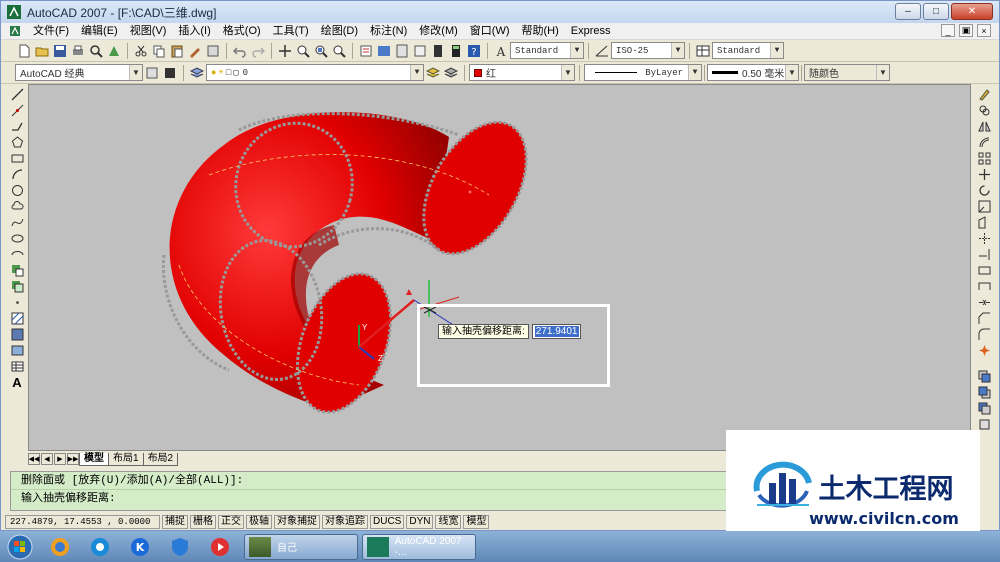  Describe the element at coordinates (159, 51) in the screenshot. I see `copy-icon` at that location.